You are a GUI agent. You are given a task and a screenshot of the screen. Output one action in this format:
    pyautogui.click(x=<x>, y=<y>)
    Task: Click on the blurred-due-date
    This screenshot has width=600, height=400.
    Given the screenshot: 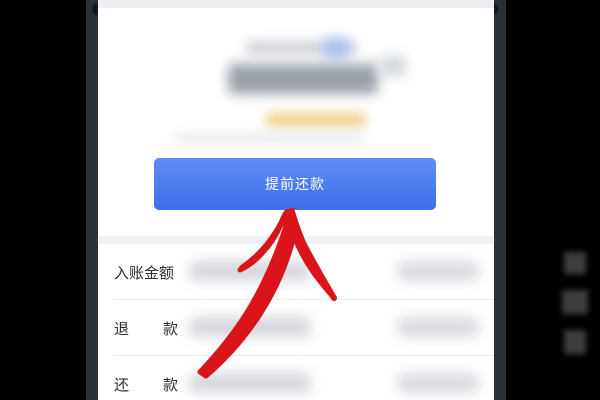 What is the action you would take?
    pyautogui.click(x=316, y=120)
    